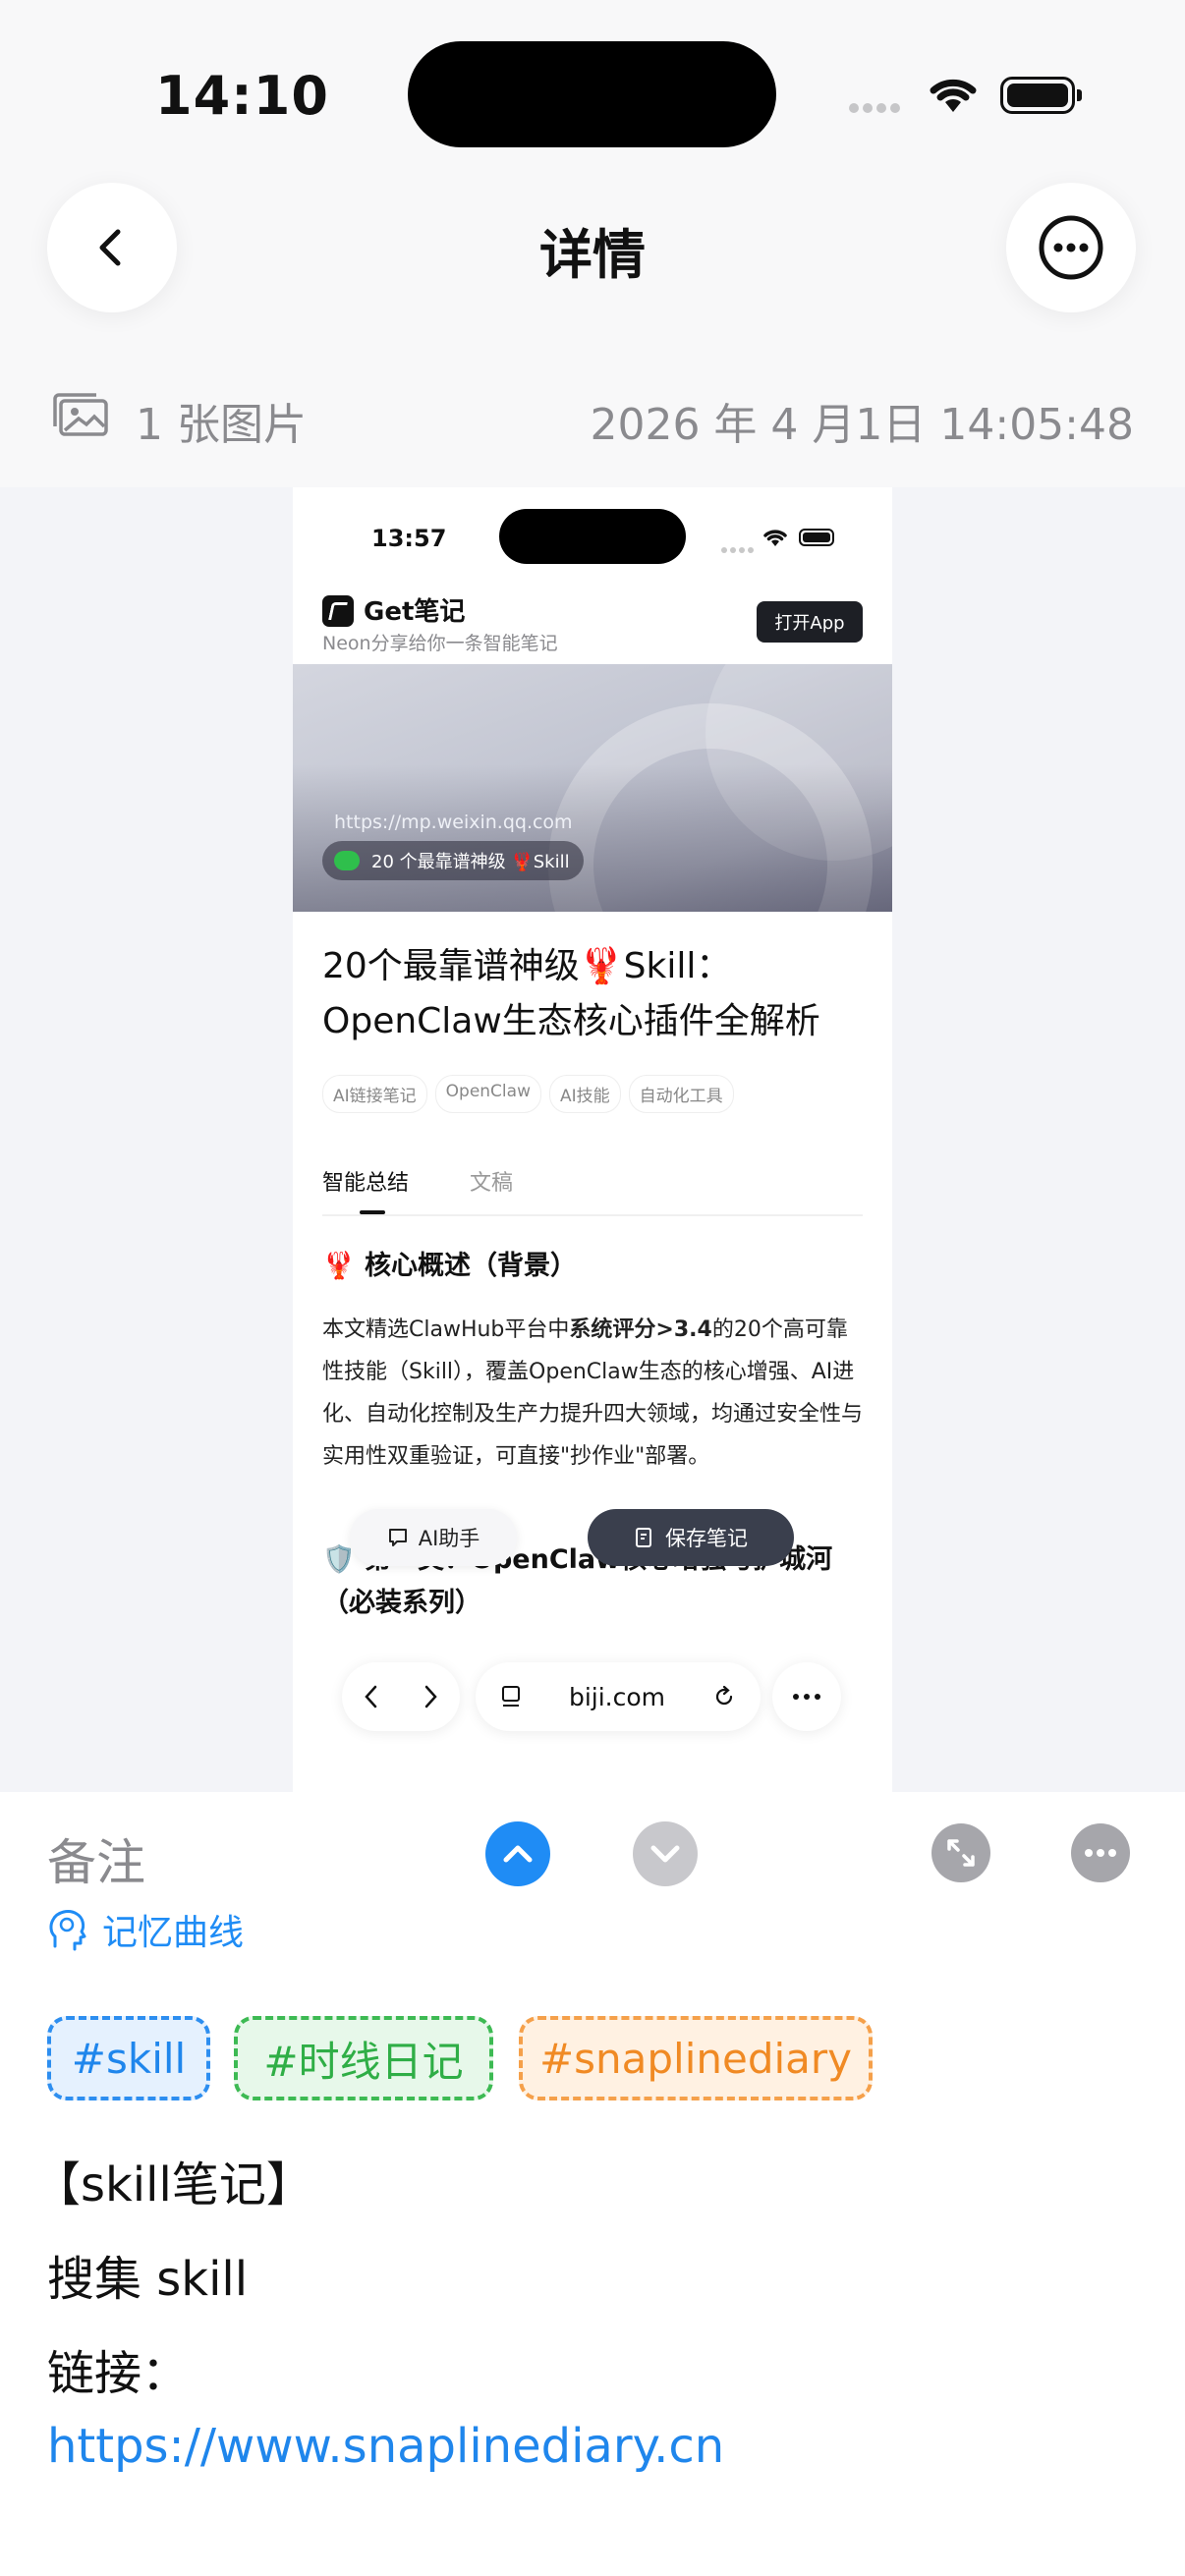  What do you see at coordinates (776, 539) in the screenshot?
I see `shot-wifi-icon` at bounding box center [776, 539].